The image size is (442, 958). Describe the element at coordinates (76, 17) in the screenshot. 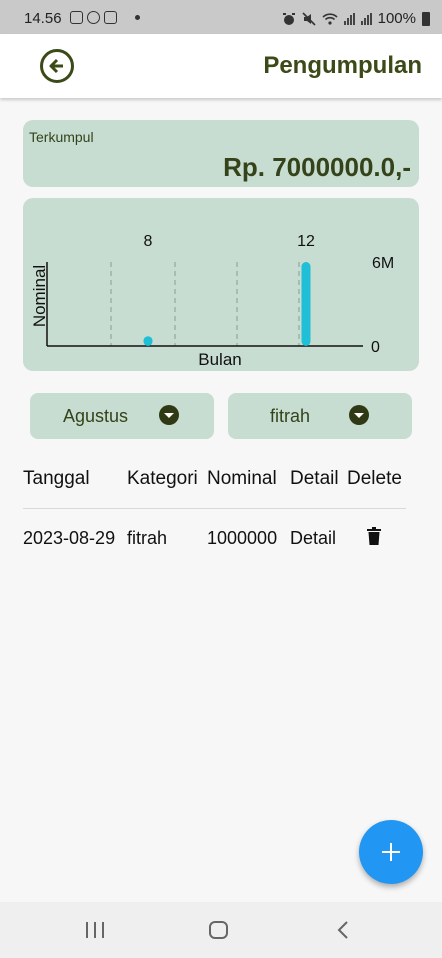

I see `gallery-icon` at that location.